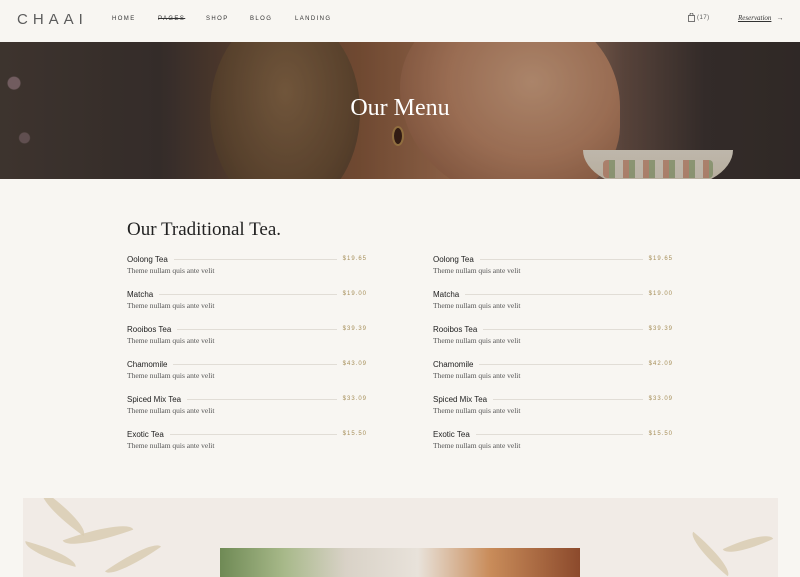  Describe the element at coordinates (400, 562) in the screenshot. I see `feature-photo` at that location.